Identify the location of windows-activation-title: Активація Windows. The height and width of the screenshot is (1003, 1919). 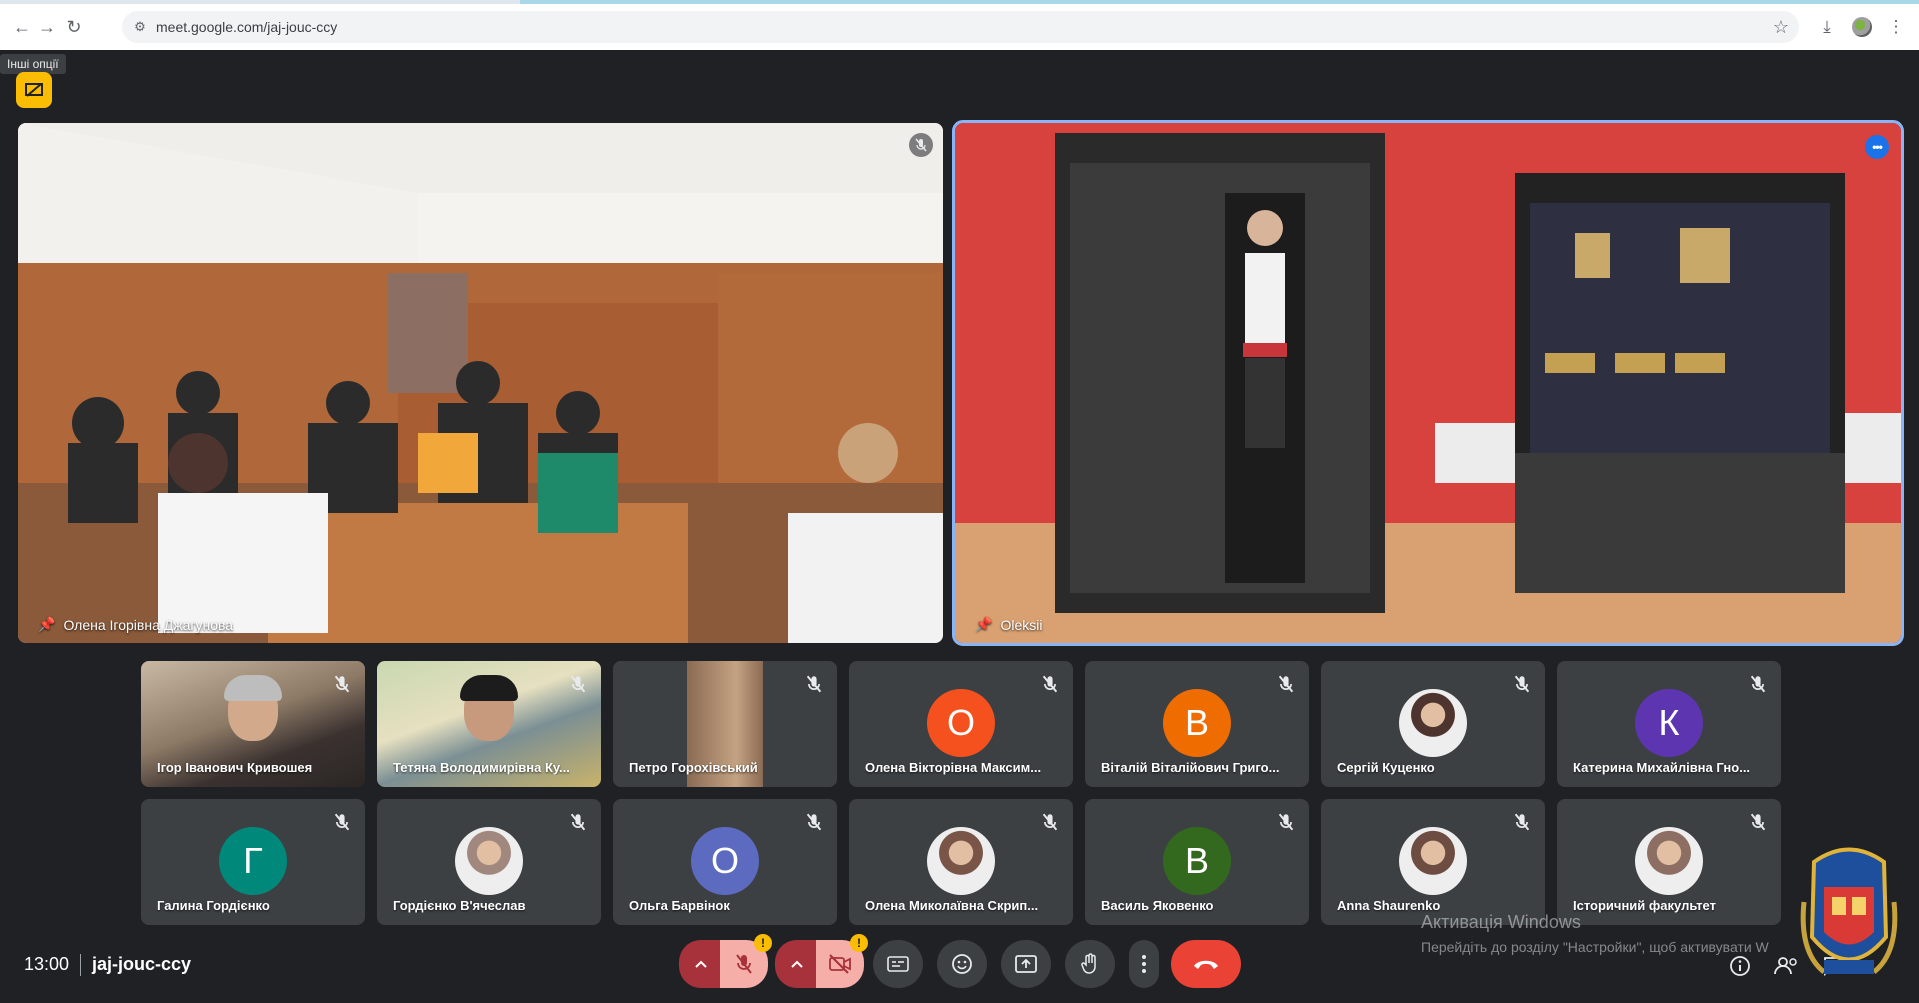
(1501, 922).